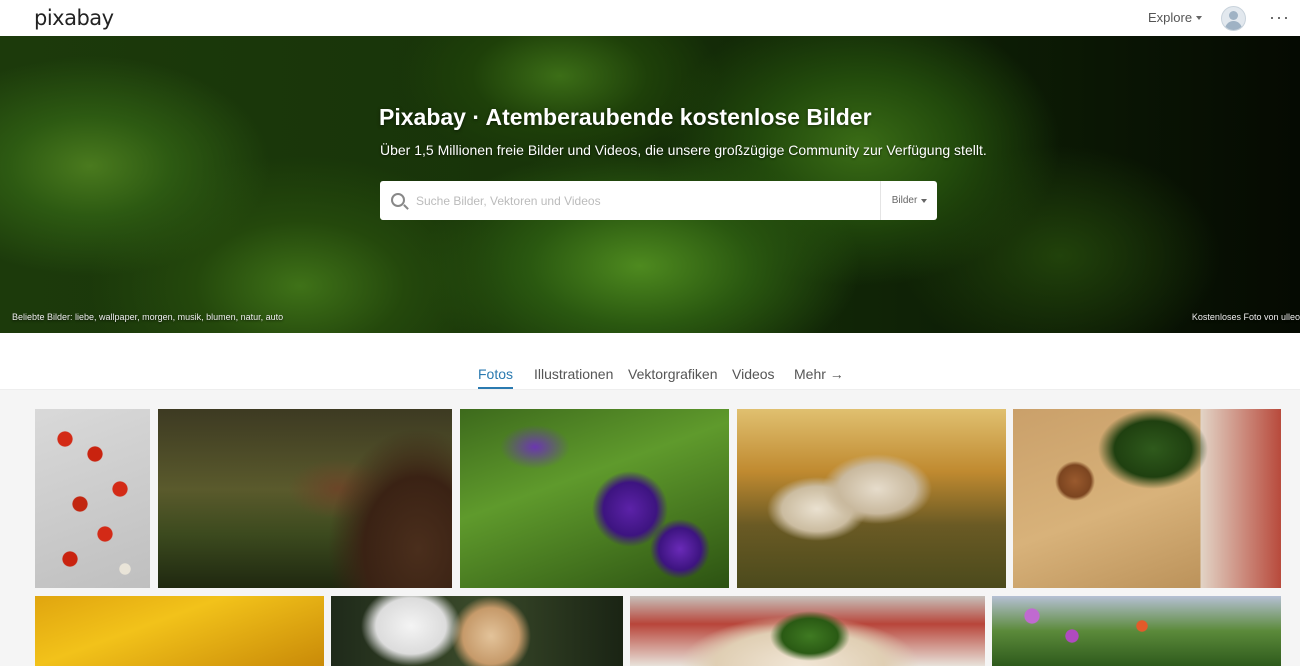 The width and height of the screenshot is (1300, 666). Describe the element at coordinates (819, 374) in the screenshot. I see `tab-mehr: Mehr →` at that location.